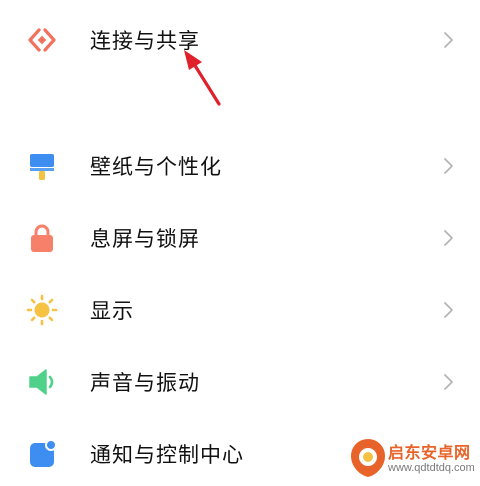 Image resolution: width=480 pixels, height=486 pixels. Describe the element at coordinates (240, 238) in the screenshot. I see `settings-item-lock-screen: 息屏与锁屏` at that location.